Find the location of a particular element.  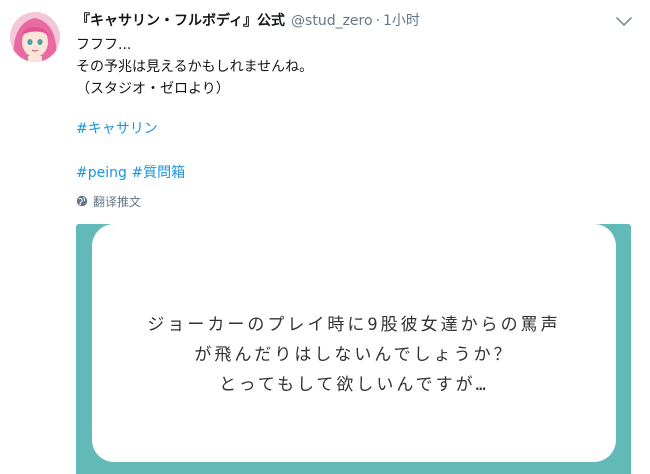

hashtag-row: #peing #質問箱 is located at coordinates (130, 173).